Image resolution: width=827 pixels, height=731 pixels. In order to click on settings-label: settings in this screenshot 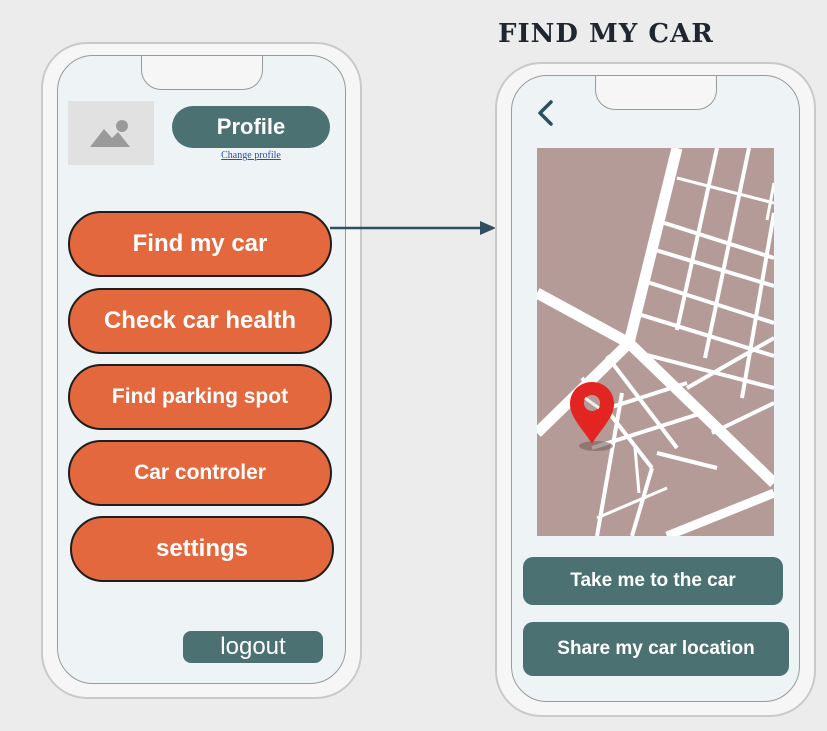, I will do `click(201, 548)`.